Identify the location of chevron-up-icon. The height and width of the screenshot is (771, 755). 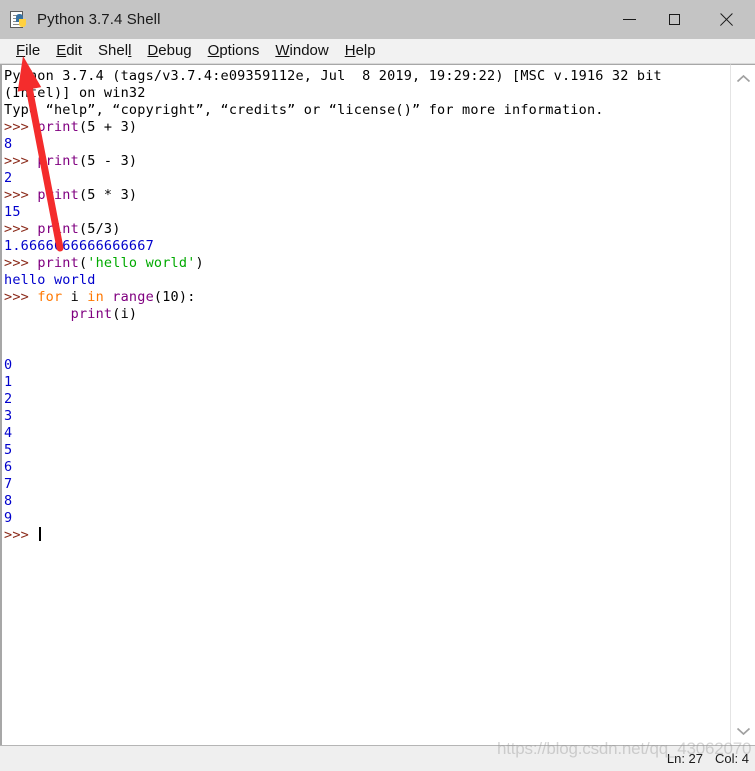
(743, 78).